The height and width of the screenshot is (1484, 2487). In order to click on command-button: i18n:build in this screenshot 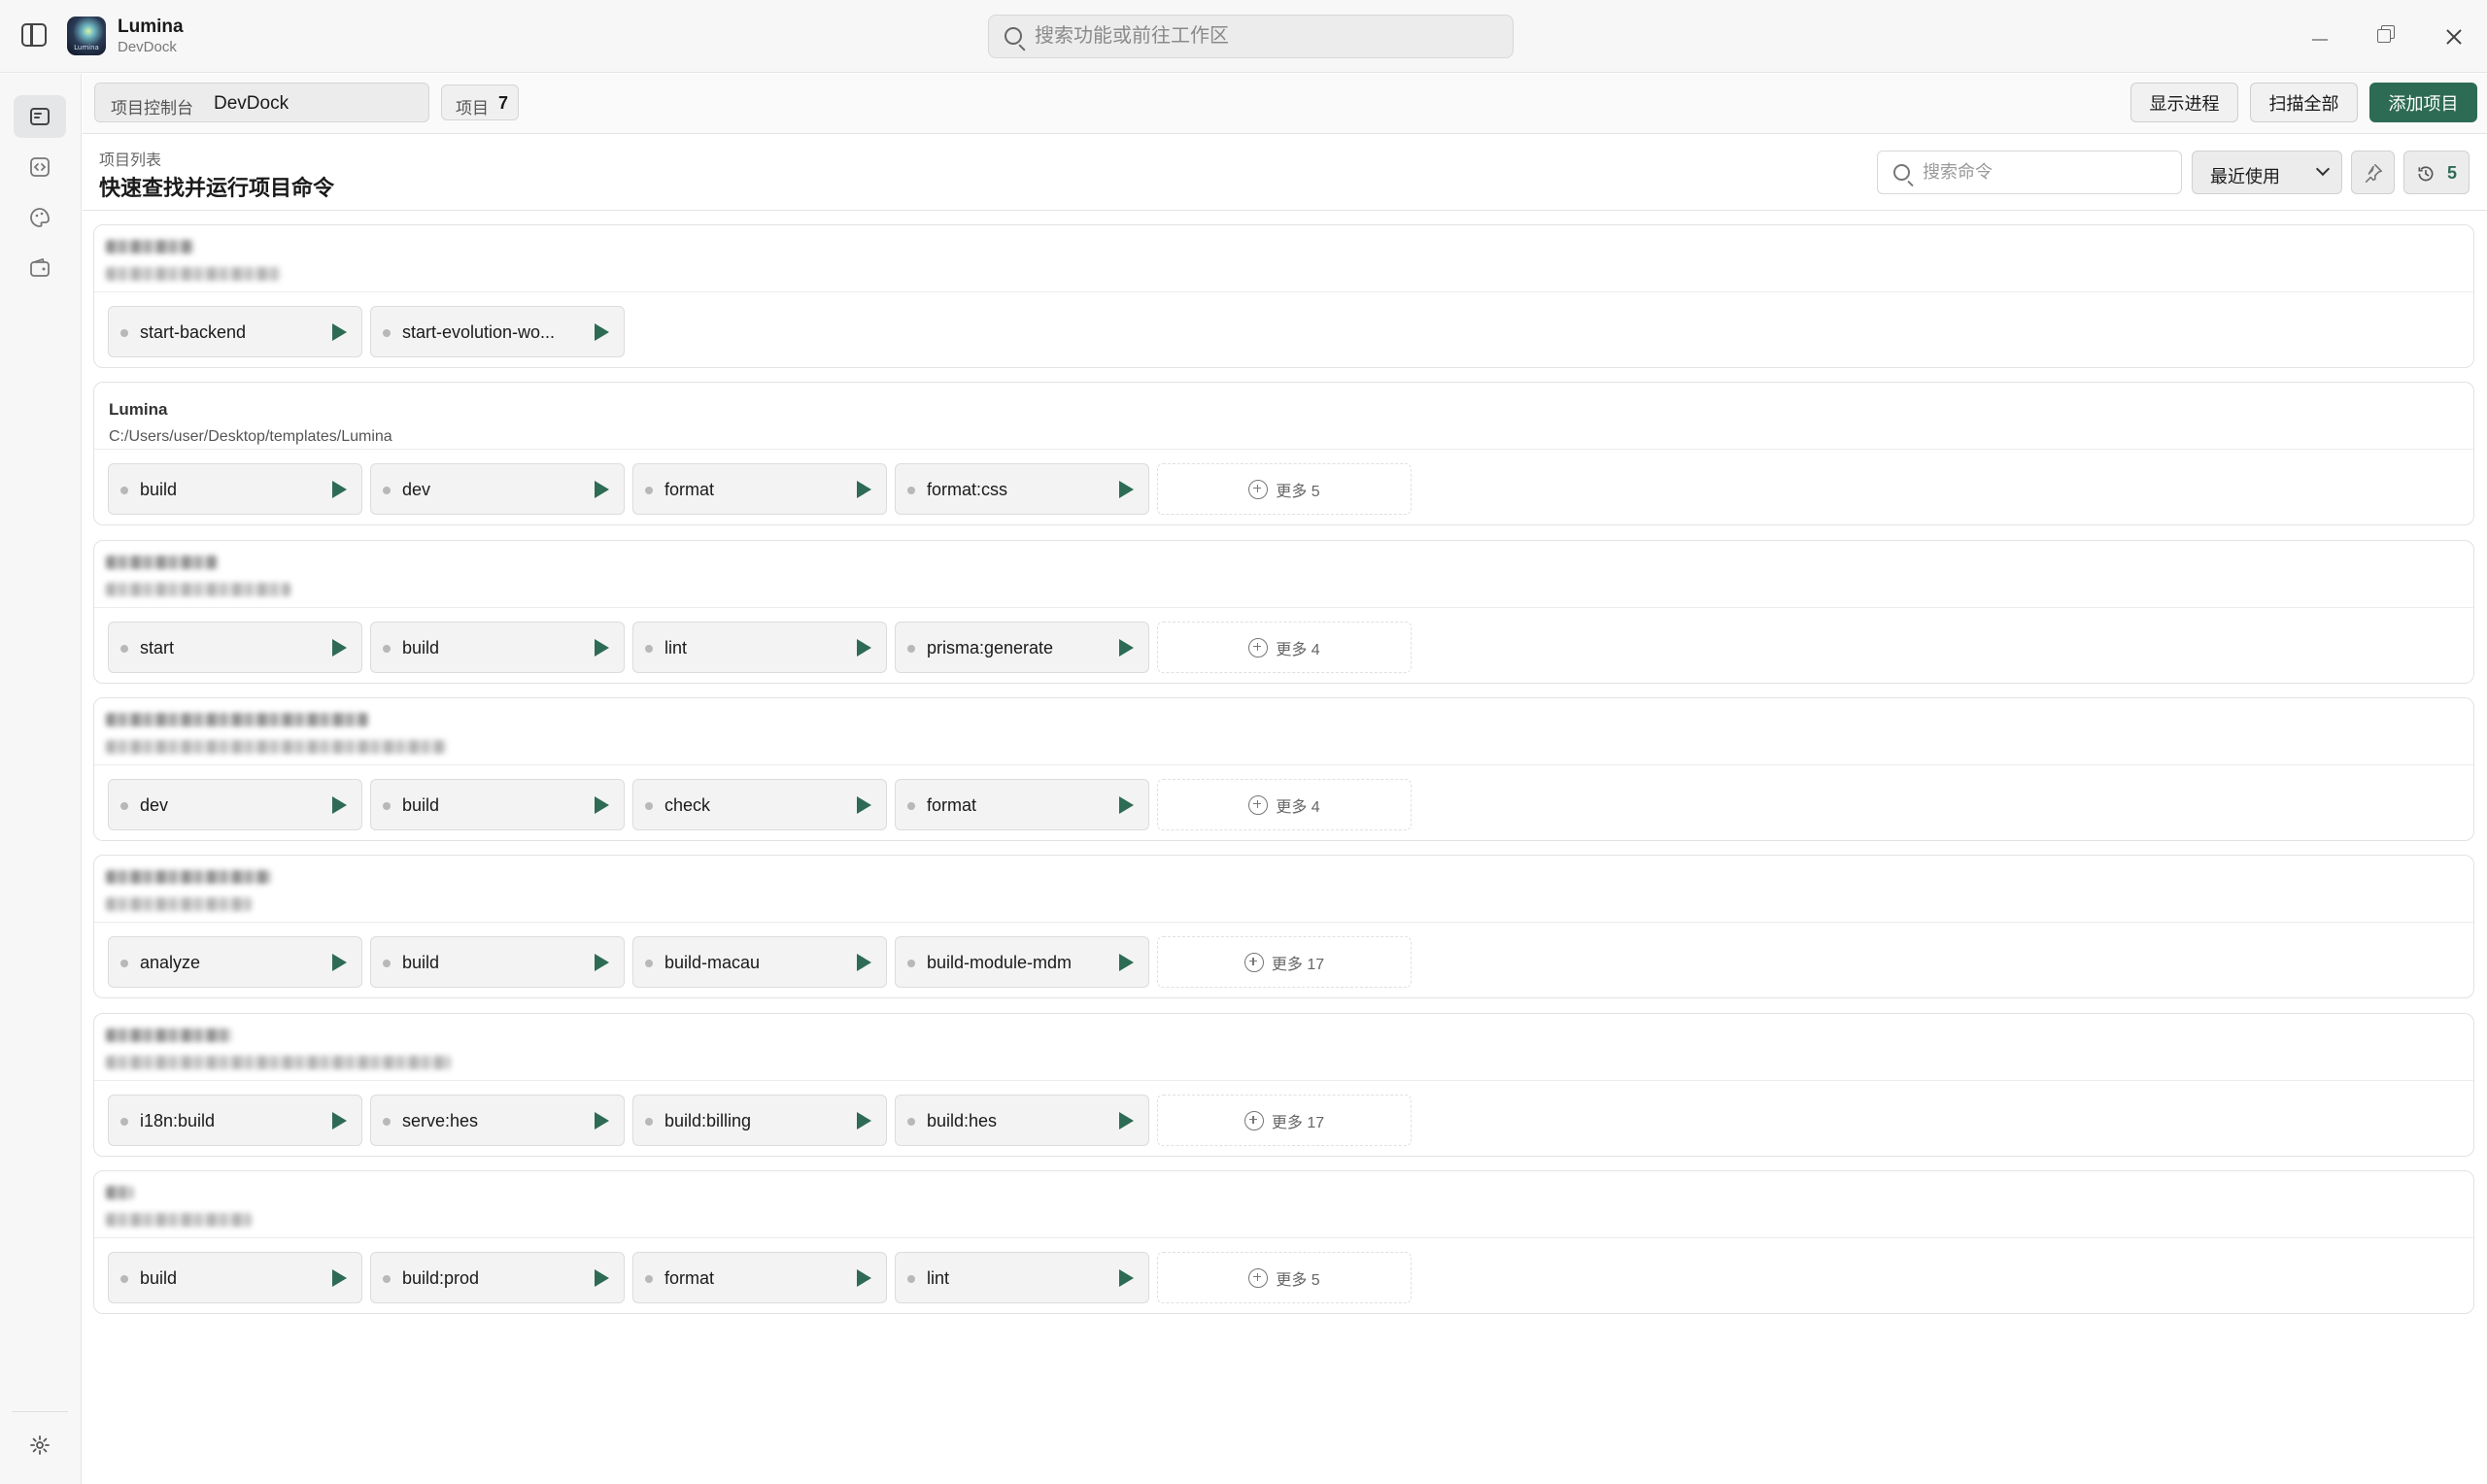, I will do `click(235, 1120)`.